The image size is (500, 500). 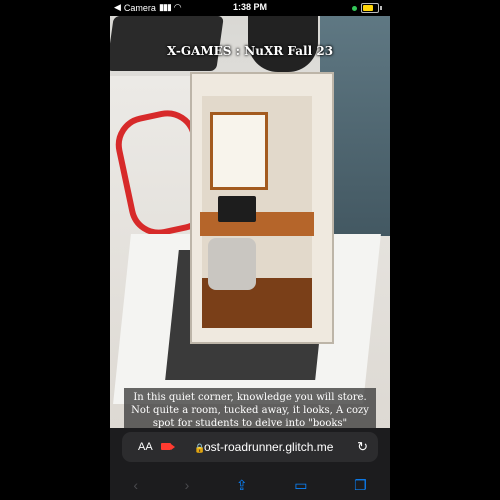 What do you see at coordinates (187, 485) in the screenshot?
I see `chevron-right-icon: ›` at bounding box center [187, 485].